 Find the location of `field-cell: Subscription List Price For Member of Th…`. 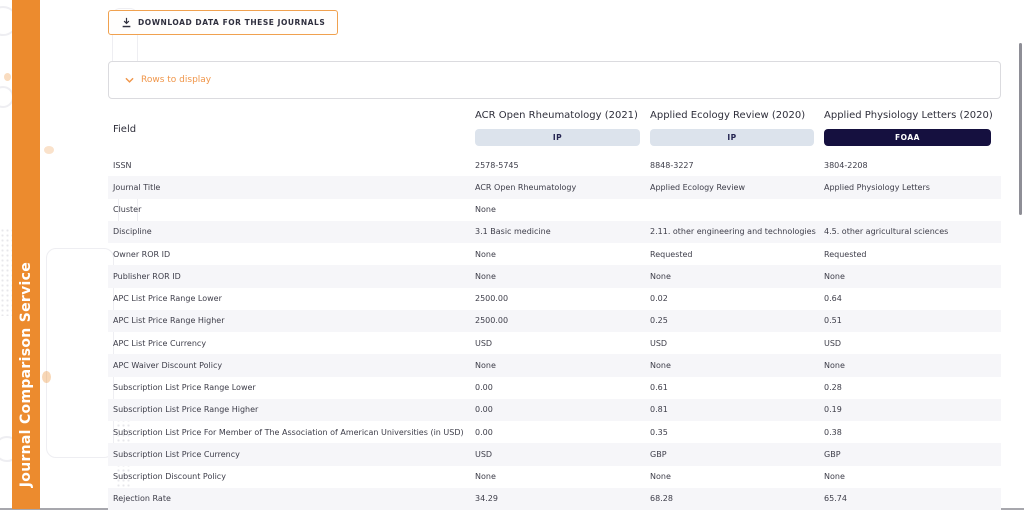

field-cell: Subscription List Price For Member of Th… is located at coordinates (288, 432).